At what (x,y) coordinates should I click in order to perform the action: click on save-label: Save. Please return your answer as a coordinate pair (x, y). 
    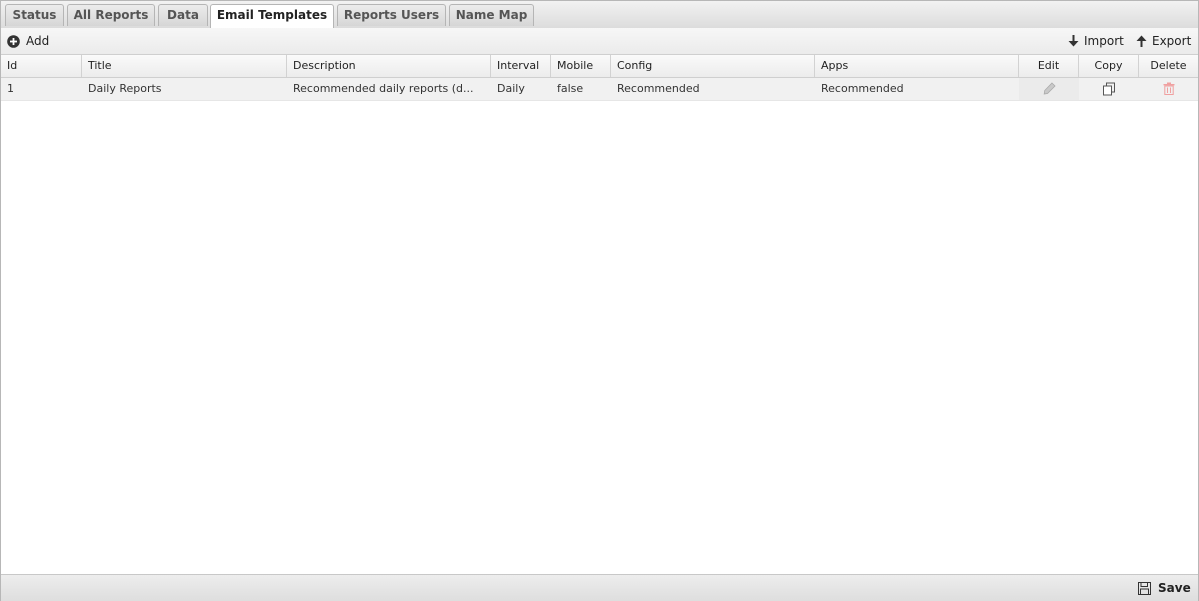
    Looking at the image, I should click on (1174, 588).